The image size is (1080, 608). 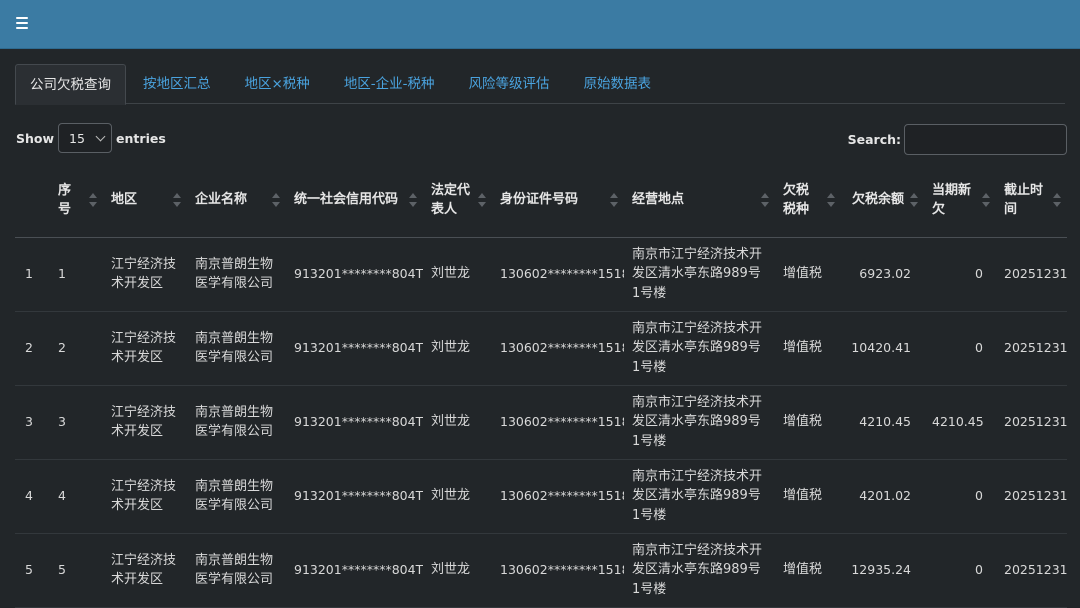 I want to click on search-control: Search:, so click(x=957, y=139).